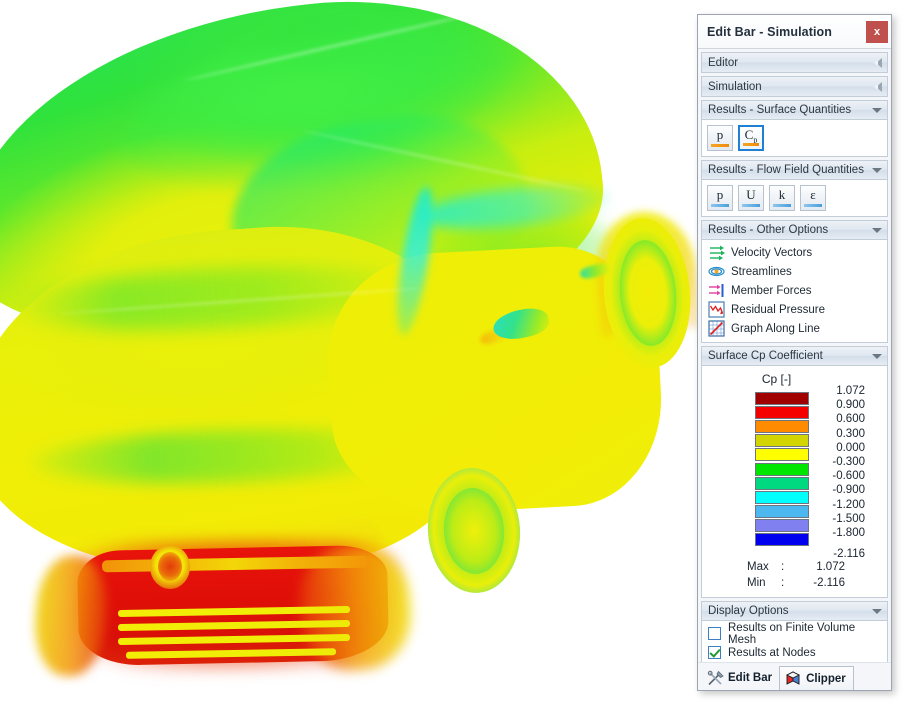 This screenshot has height=707, width=903. I want to click on legend-min-row: Min : -2.116, so click(814, 583).